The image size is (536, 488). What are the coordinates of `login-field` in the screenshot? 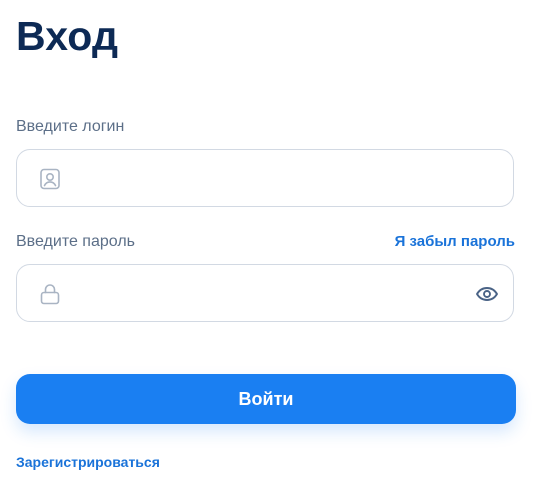 It's located at (265, 178).